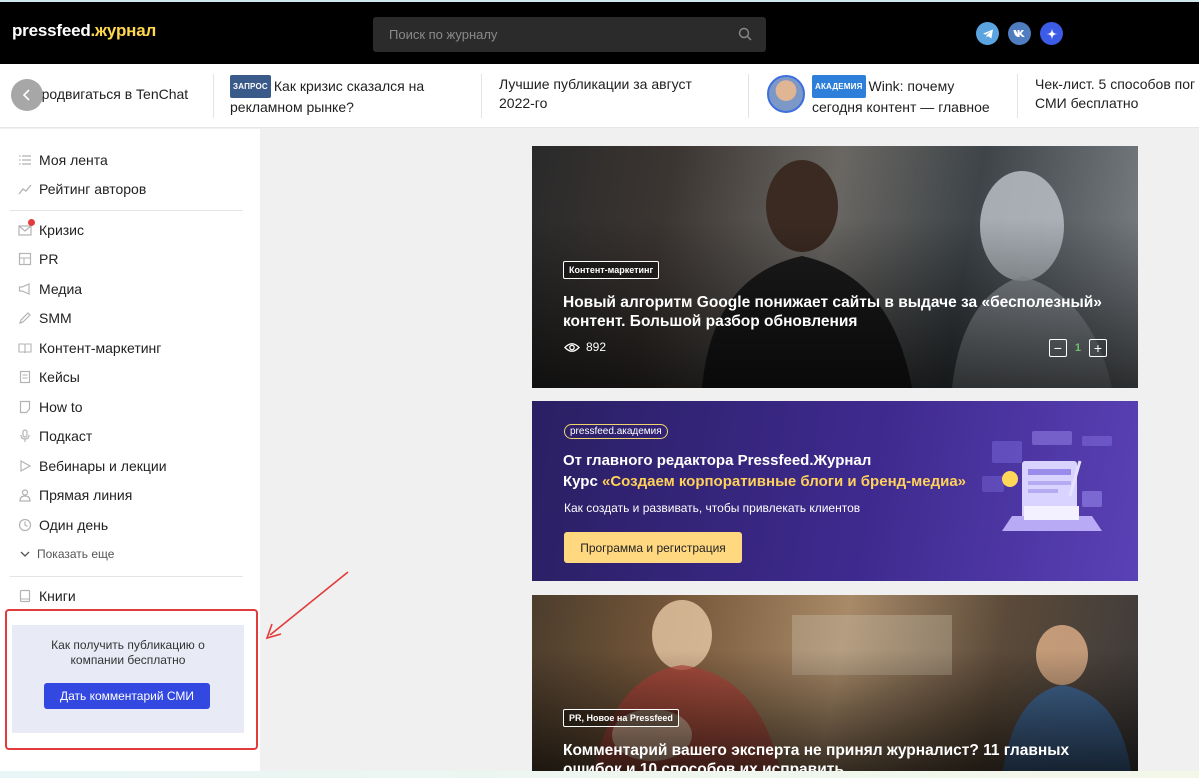  What do you see at coordinates (786, 94) in the screenshot?
I see `avatar` at bounding box center [786, 94].